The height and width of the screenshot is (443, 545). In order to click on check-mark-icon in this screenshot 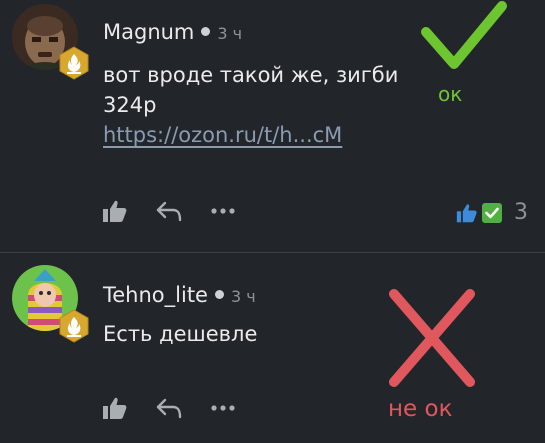, I will do `click(492, 212)`.